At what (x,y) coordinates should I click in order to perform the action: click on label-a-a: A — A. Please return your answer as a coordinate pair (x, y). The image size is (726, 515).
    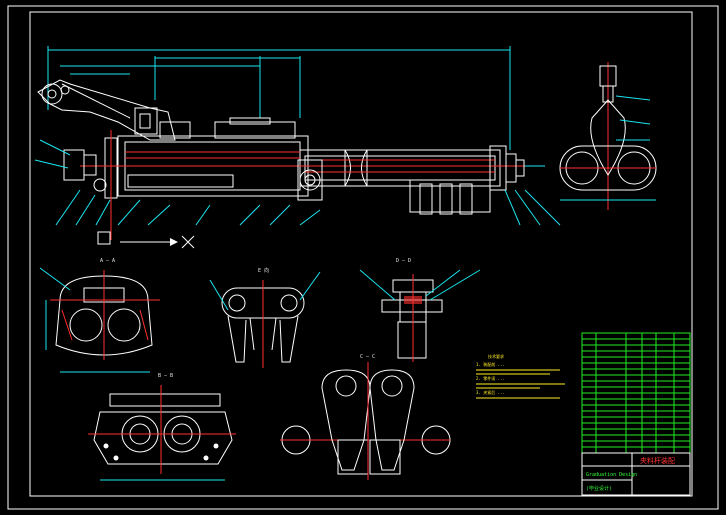
    Looking at the image, I should click on (107, 261).